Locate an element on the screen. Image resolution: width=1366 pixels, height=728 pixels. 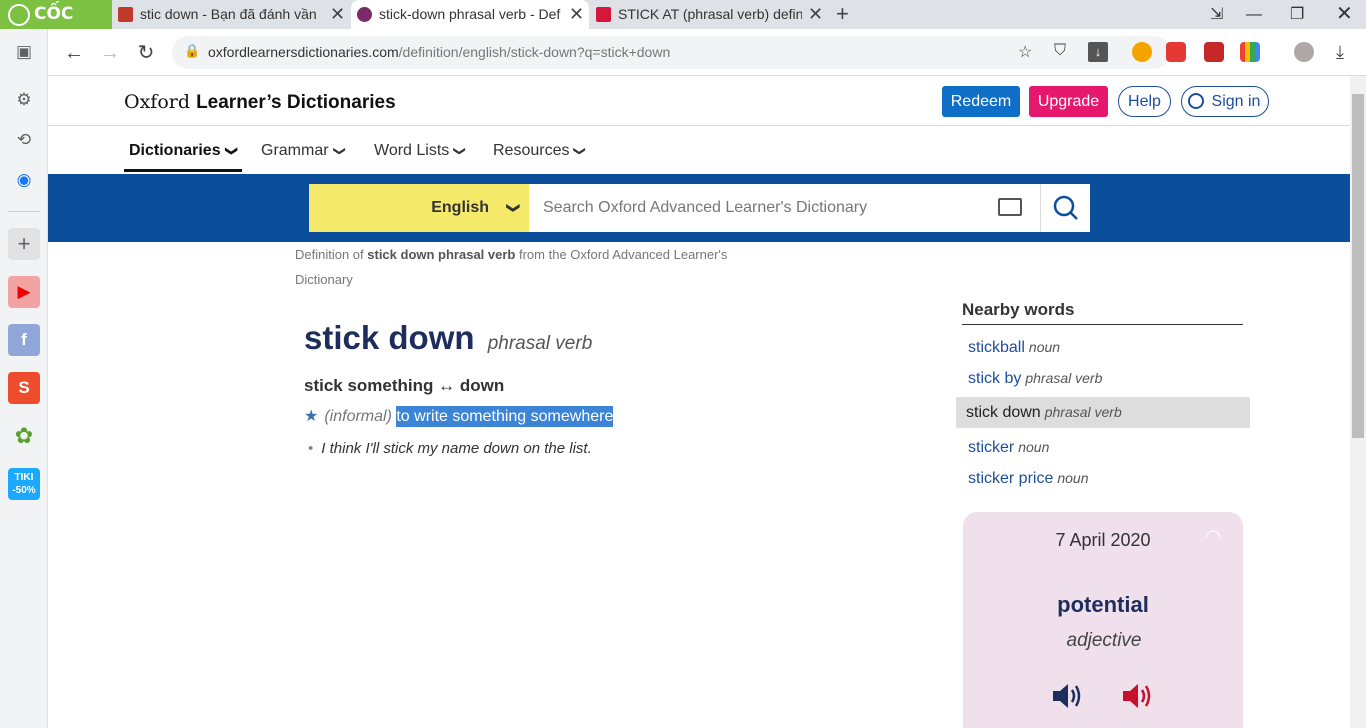
shield-icon: ⛉ is located at coordinates (1060, 51).